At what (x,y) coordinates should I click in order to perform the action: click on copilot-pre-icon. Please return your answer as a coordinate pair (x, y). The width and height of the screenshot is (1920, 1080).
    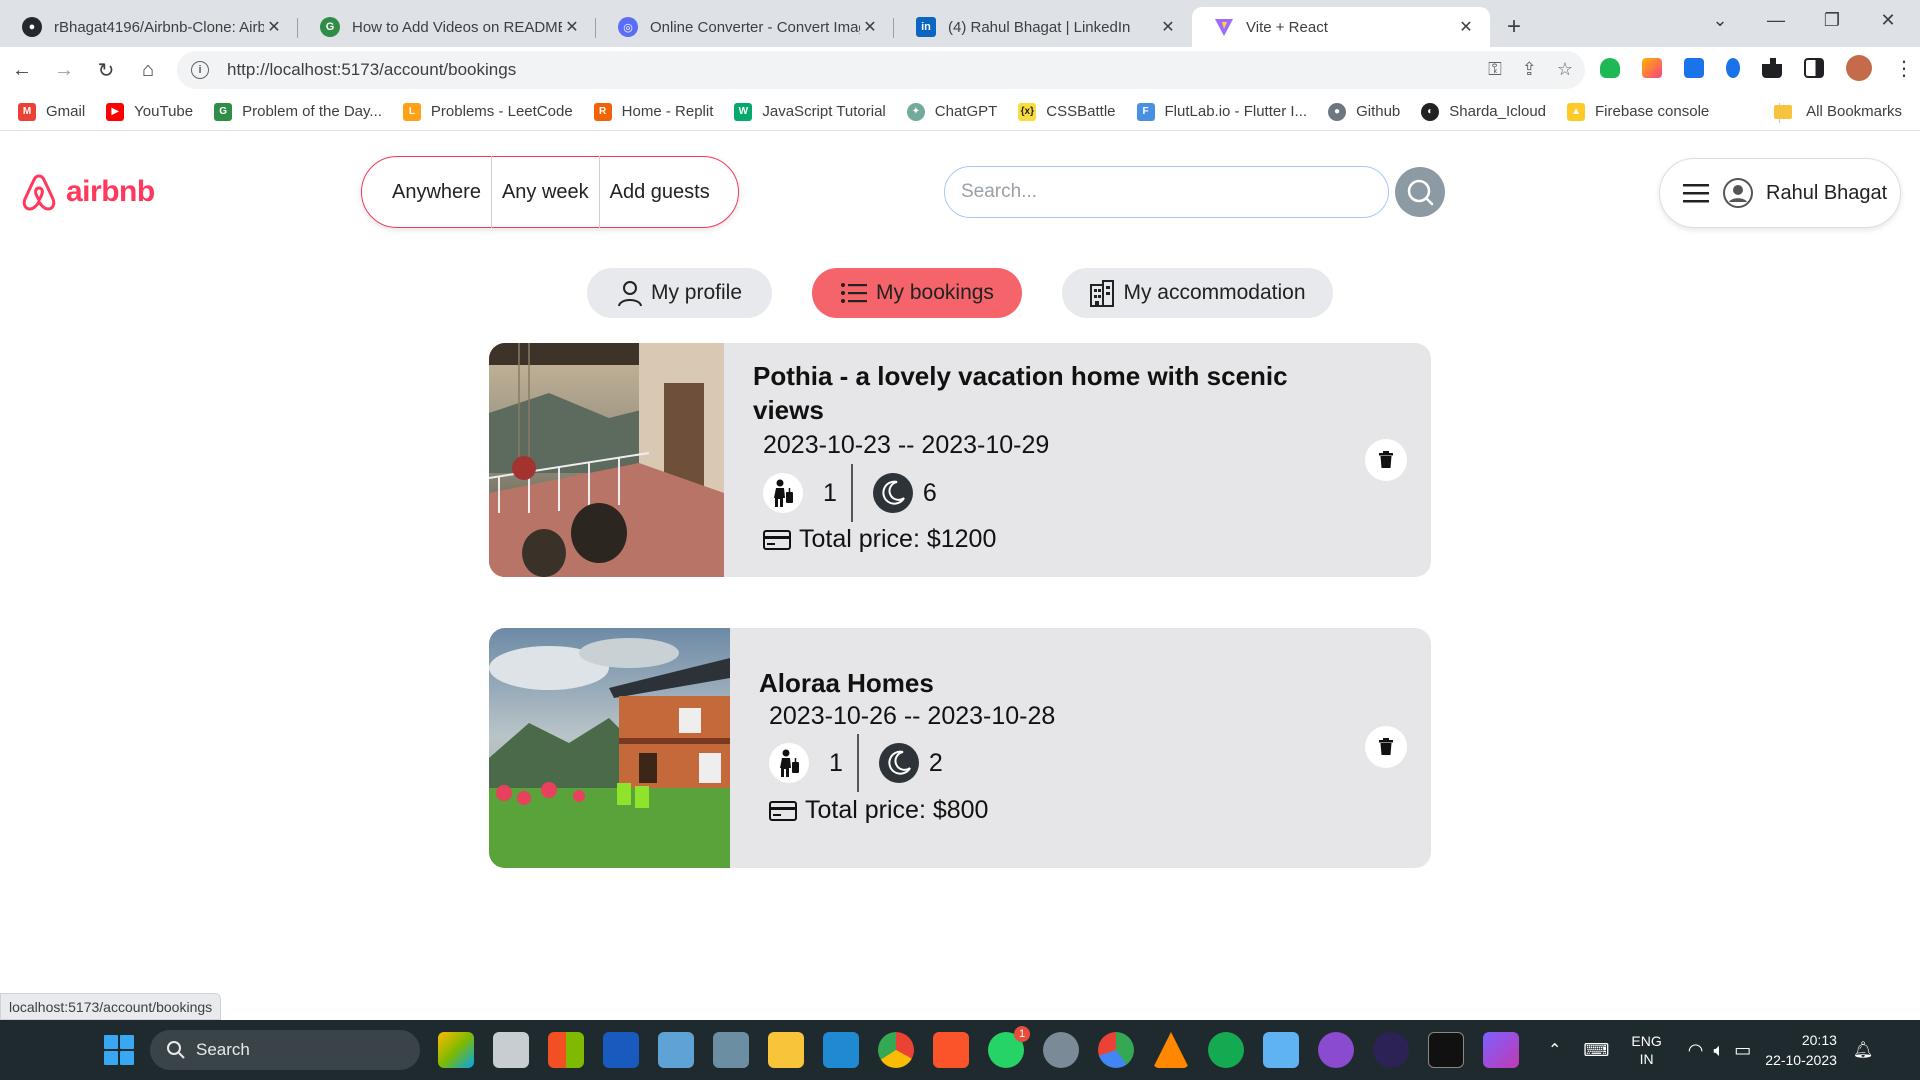
    Looking at the image, I should click on (456, 1050).